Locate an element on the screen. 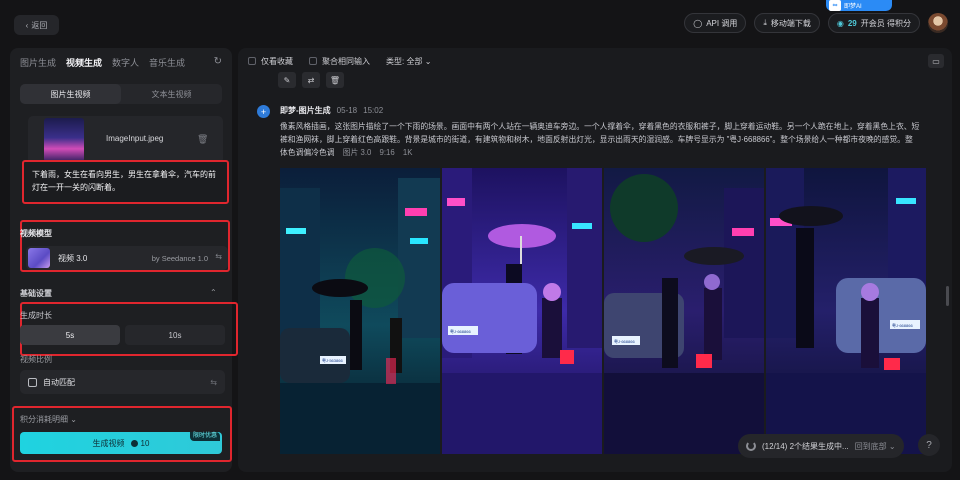  result-image-4: 粤J·668866 is located at coordinates (846, 311).